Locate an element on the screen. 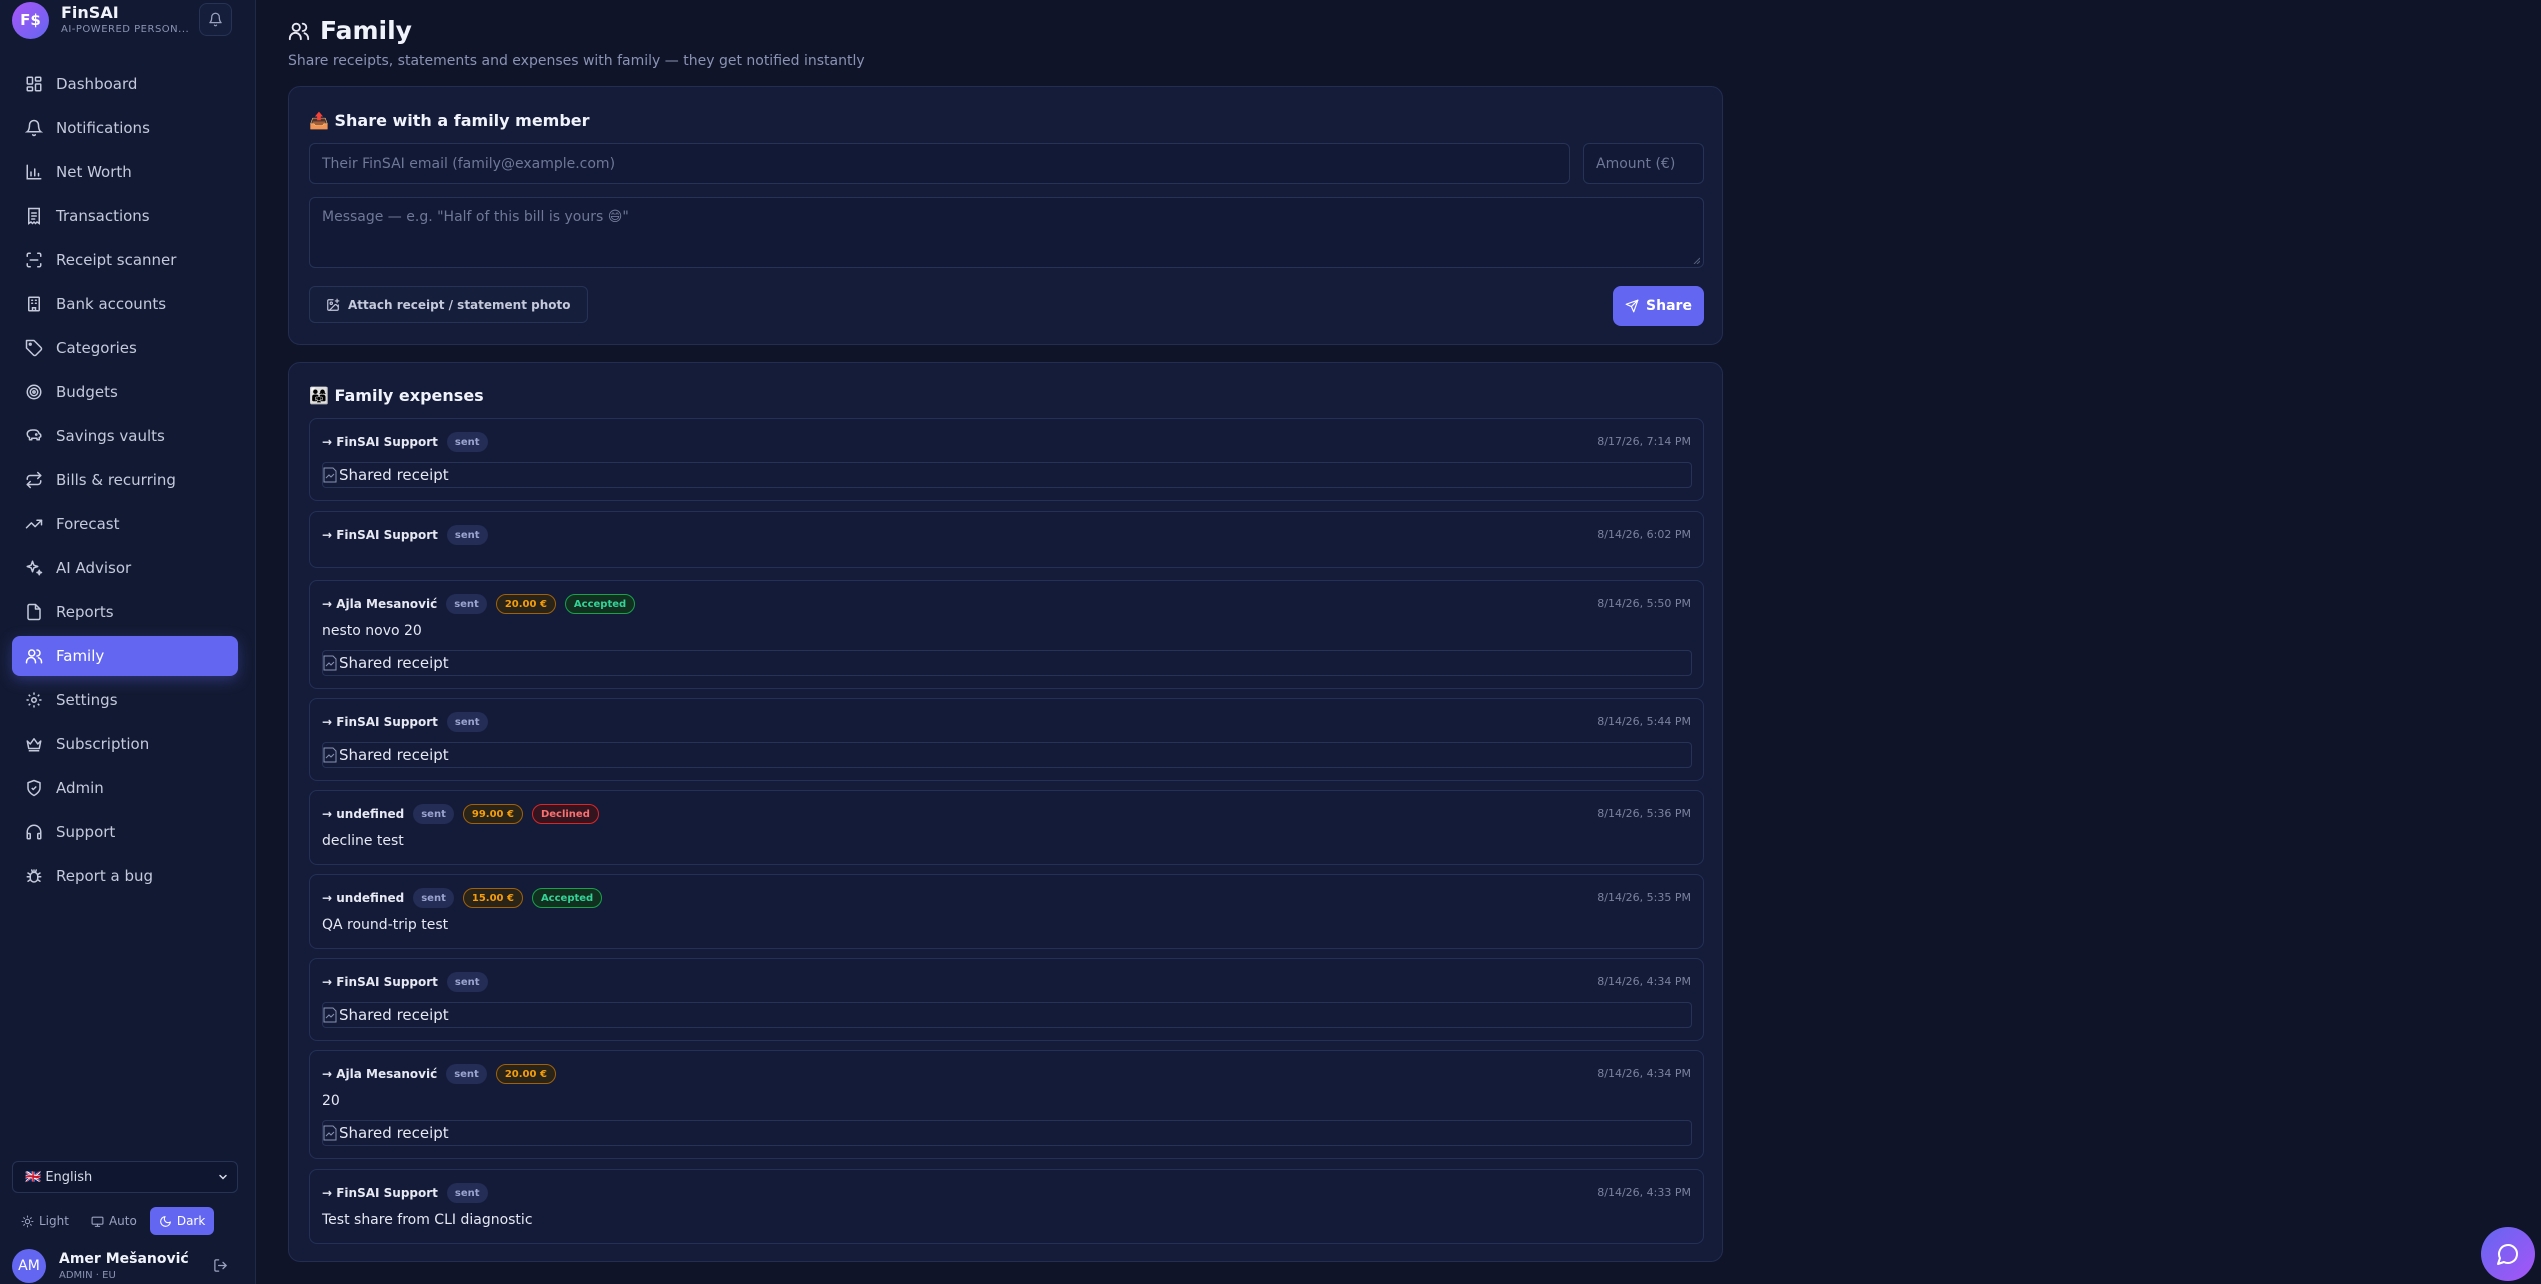 The width and height of the screenshot is (2541, 1284). resize-grip-icon is located at coordinates (1696, 260).